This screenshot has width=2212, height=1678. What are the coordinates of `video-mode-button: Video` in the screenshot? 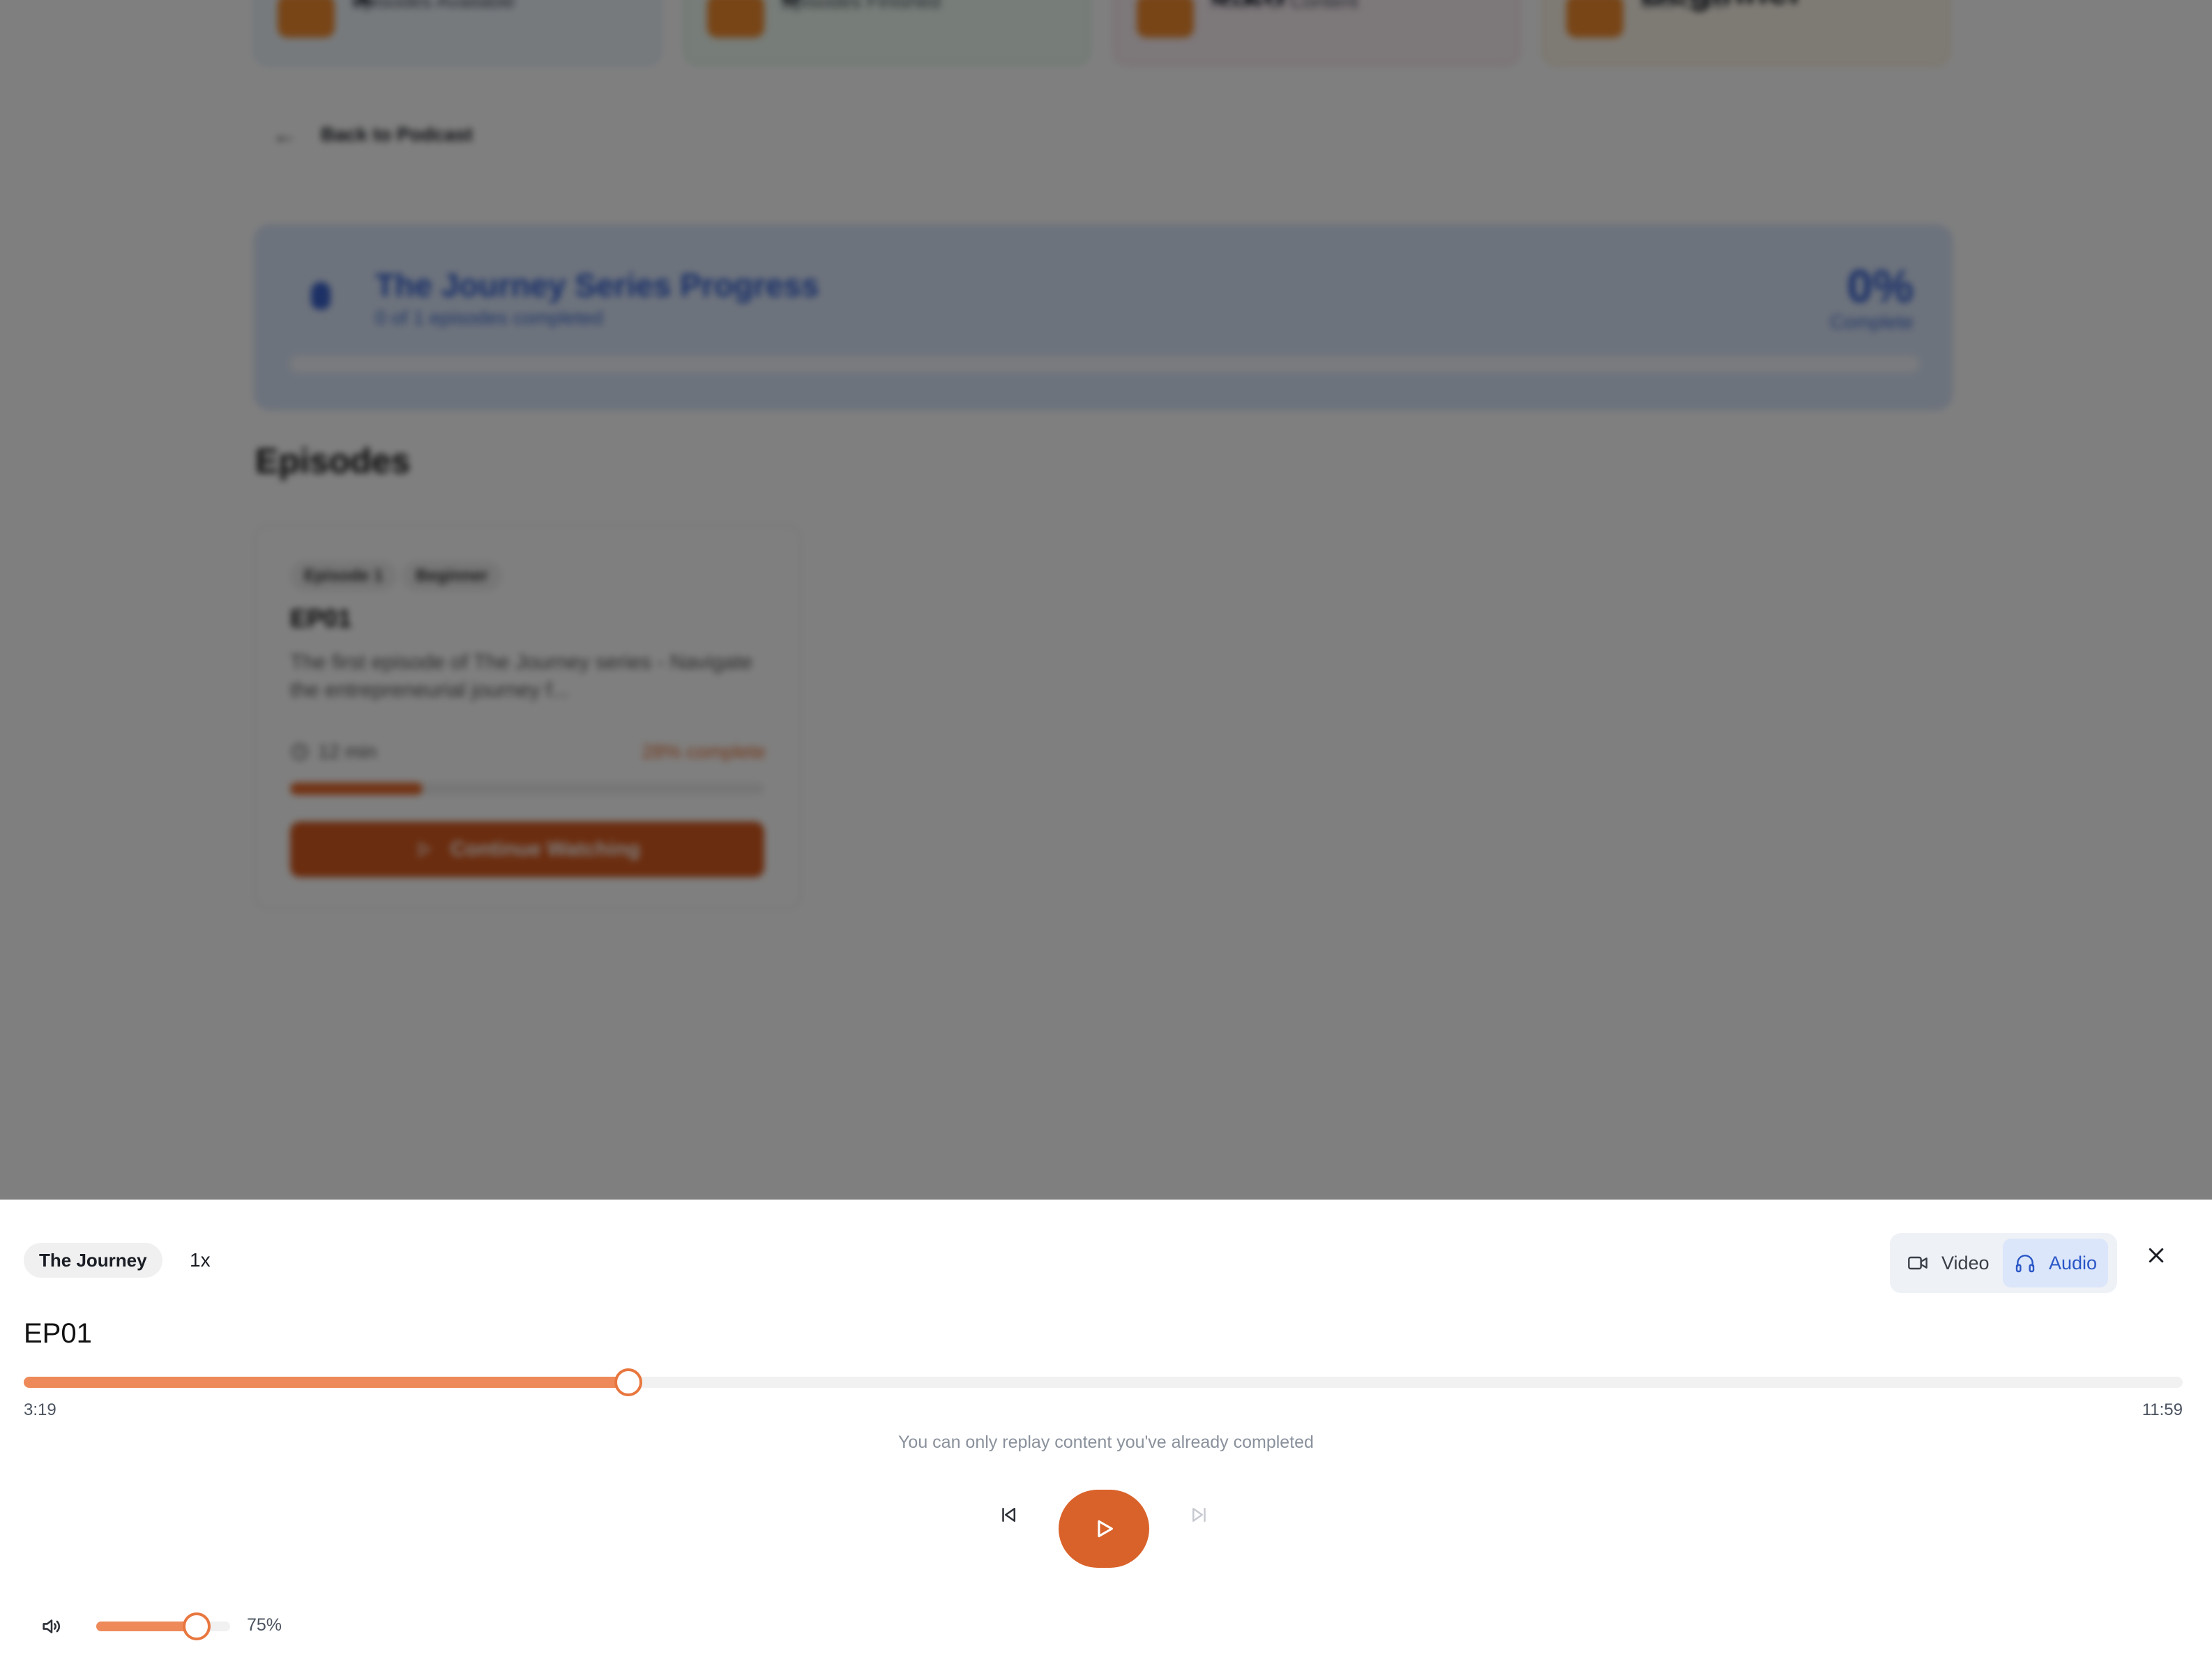 It's located at (1948, 1263).